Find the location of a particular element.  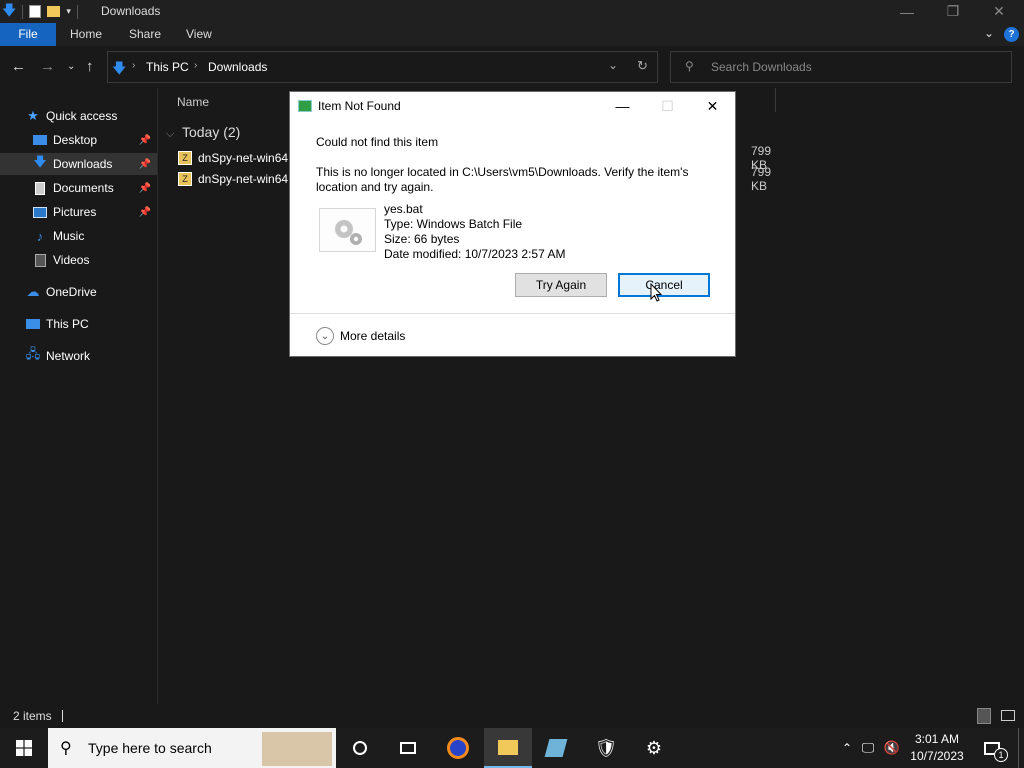

breadcrumb-downloads: Downloads is located at coordinates (237, 67).